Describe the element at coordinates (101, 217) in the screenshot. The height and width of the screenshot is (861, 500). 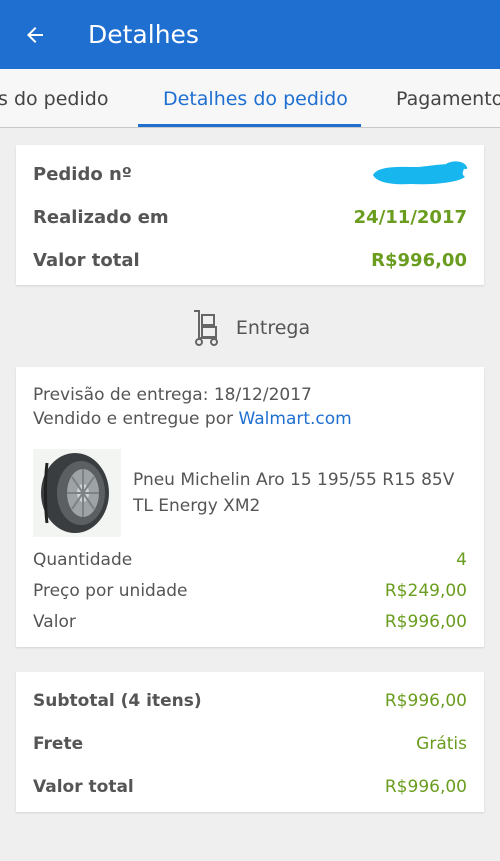
I see `placed-label: Realizado em` at that location.